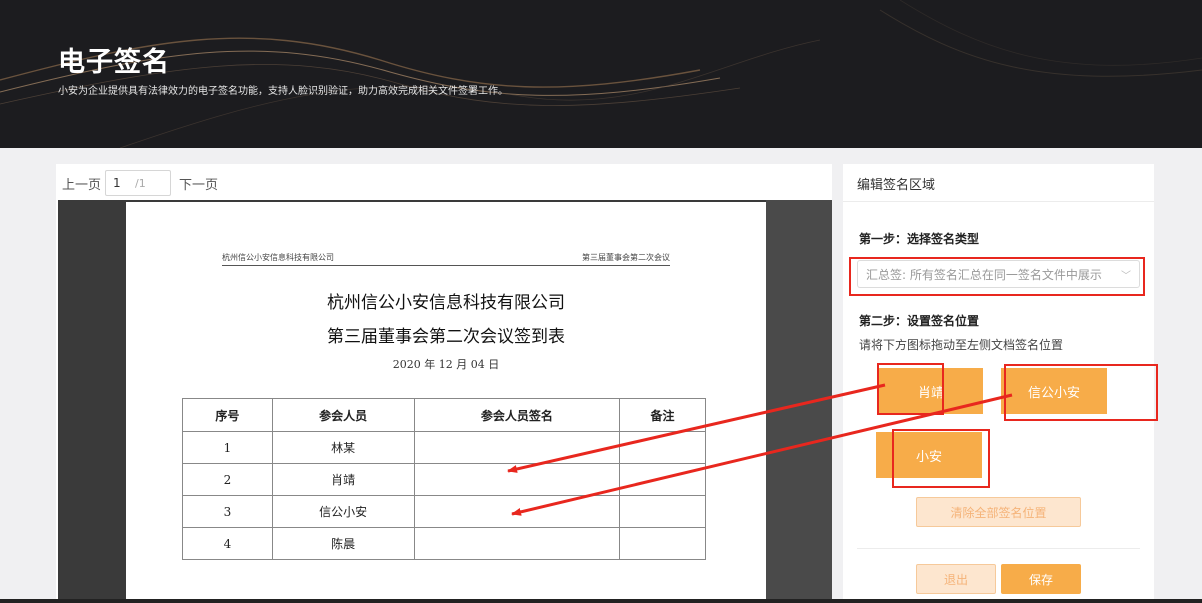 The width and height of the screenshot is (1202, 603). Describe the element at coordinates (343, 447) in the screenshot. I see `attendee-name: 林某` at that location.